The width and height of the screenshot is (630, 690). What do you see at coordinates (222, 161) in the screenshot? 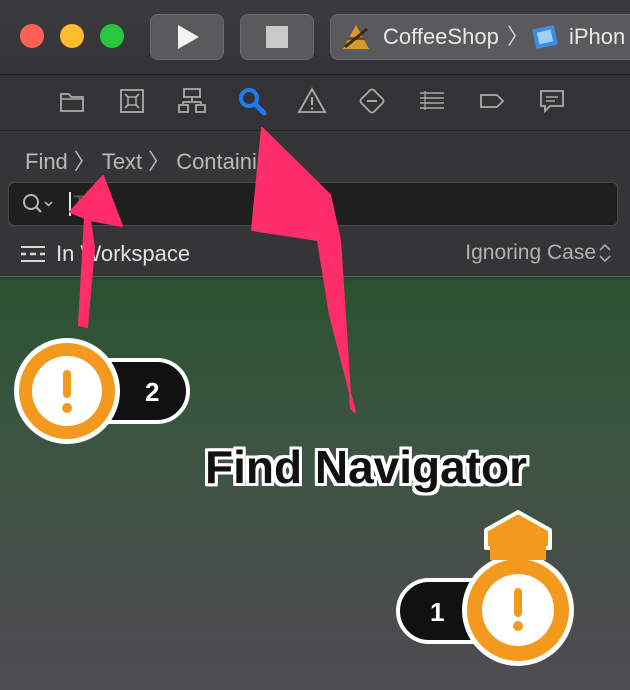
I see `crumb-containing: Containin` at bounding box center [222, 161].